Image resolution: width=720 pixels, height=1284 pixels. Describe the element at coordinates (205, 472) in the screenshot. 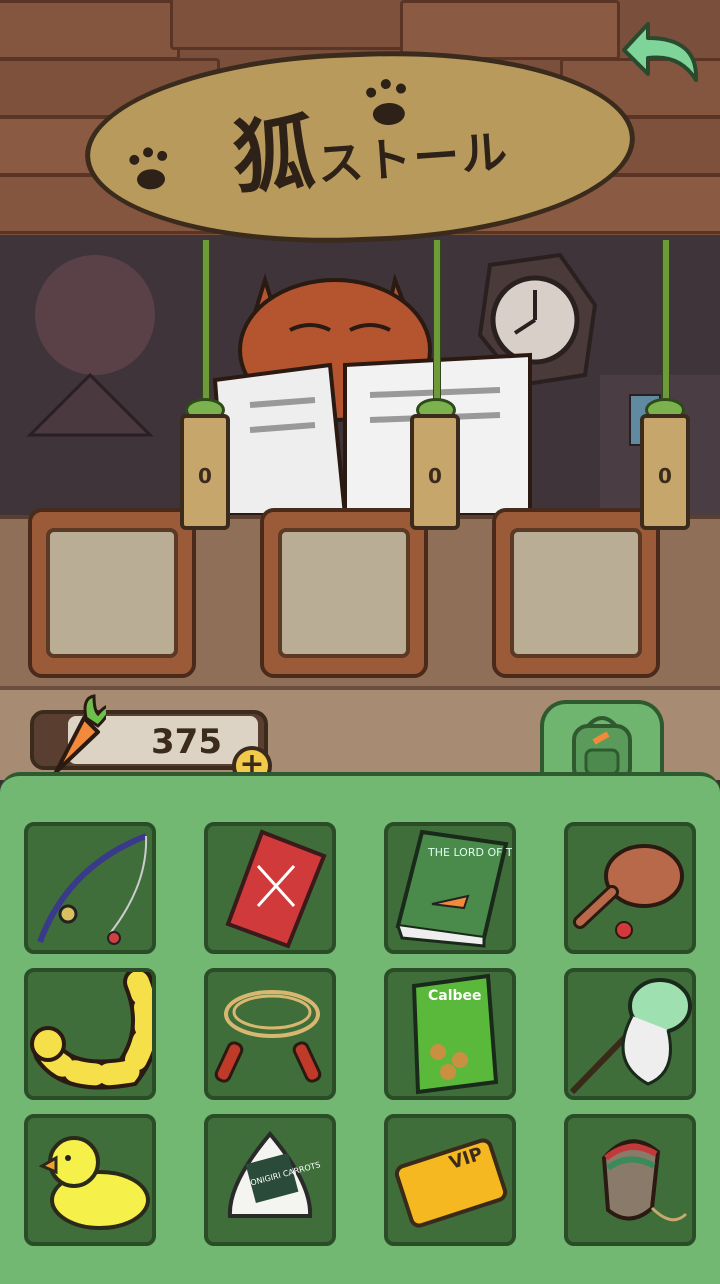

I see `price-tag-1: 0` at that location.